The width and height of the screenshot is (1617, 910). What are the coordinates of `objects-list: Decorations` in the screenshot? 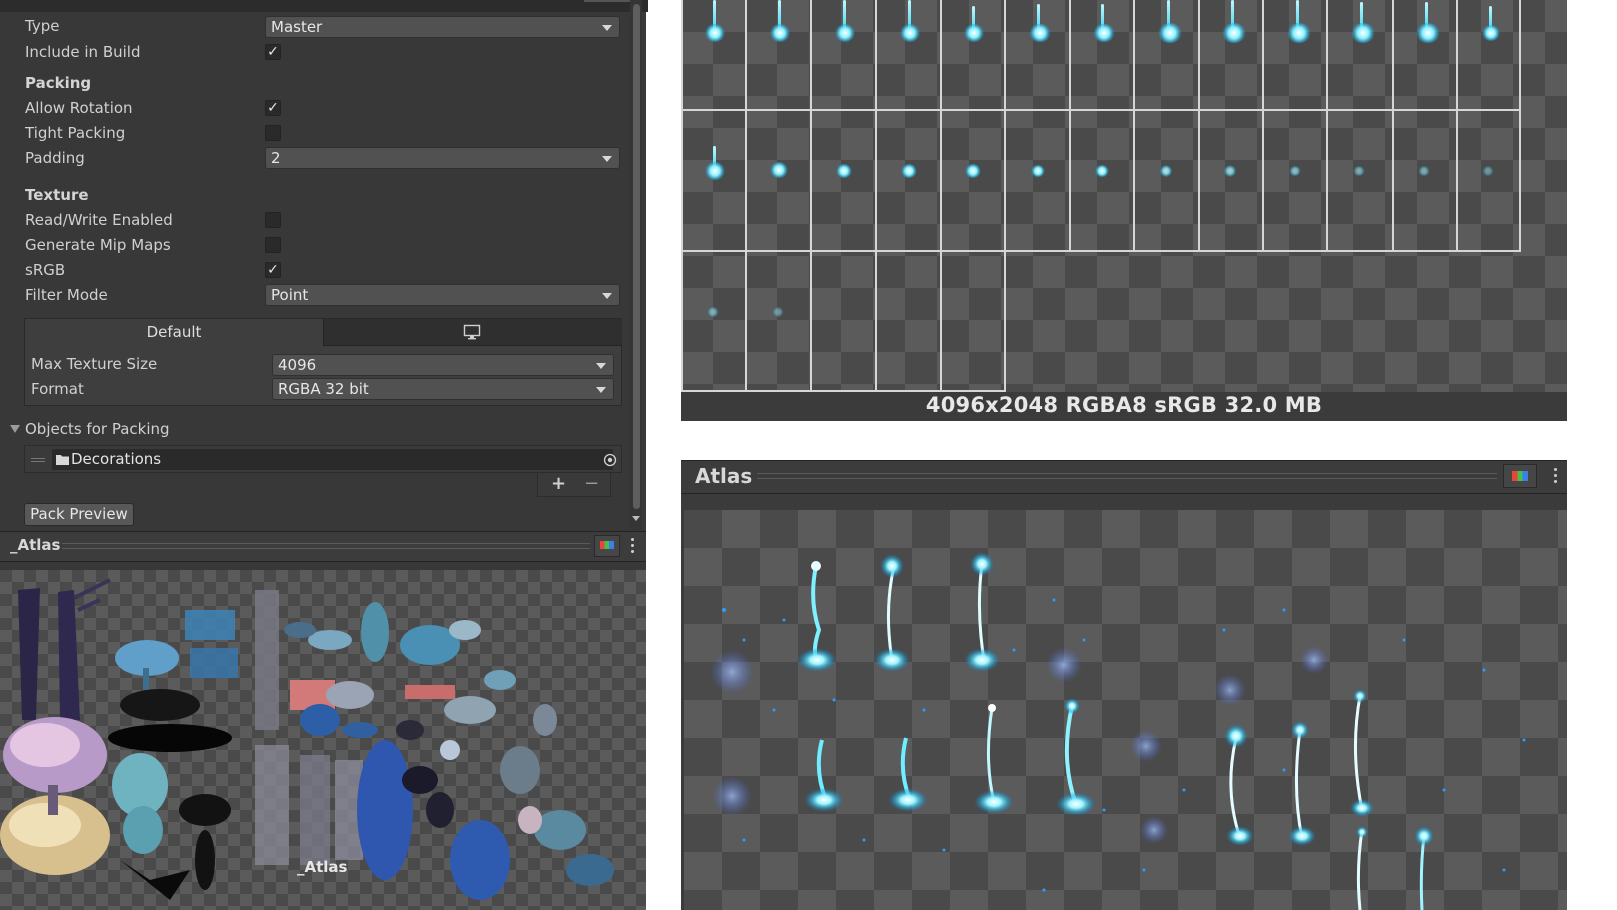 It's located at (323, 459).